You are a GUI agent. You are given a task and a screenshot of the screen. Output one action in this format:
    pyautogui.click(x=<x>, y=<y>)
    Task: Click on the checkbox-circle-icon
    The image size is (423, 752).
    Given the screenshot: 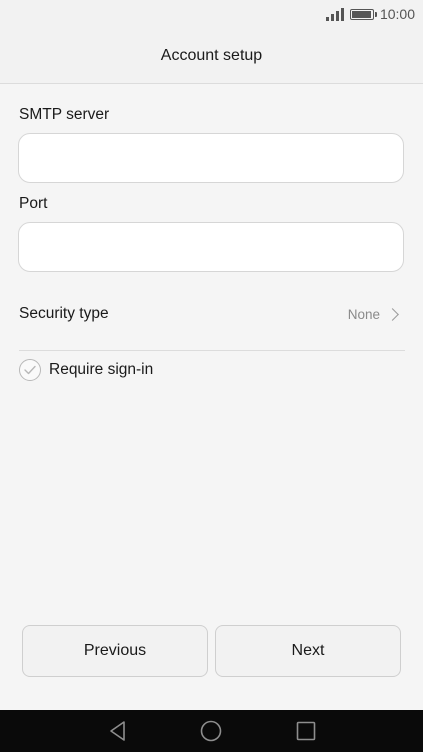 What is the action you would take?
    pyautogui.click(x=30, y=370)
    